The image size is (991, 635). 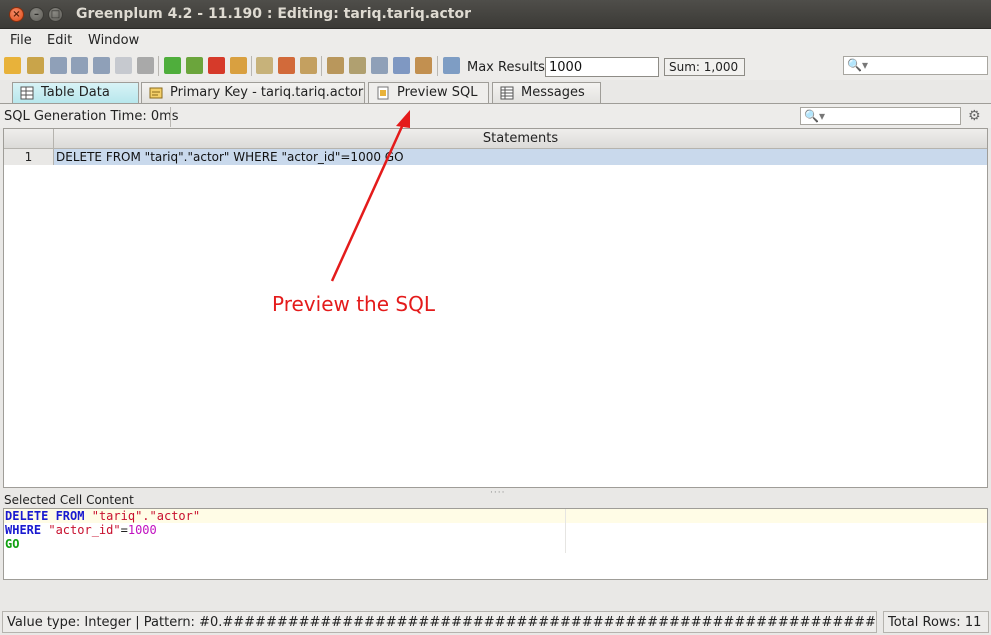 What do you see at coordinates (142, 530) in the screenshot?
I see `sql-number: 1000` at bounding box center [142, 530].